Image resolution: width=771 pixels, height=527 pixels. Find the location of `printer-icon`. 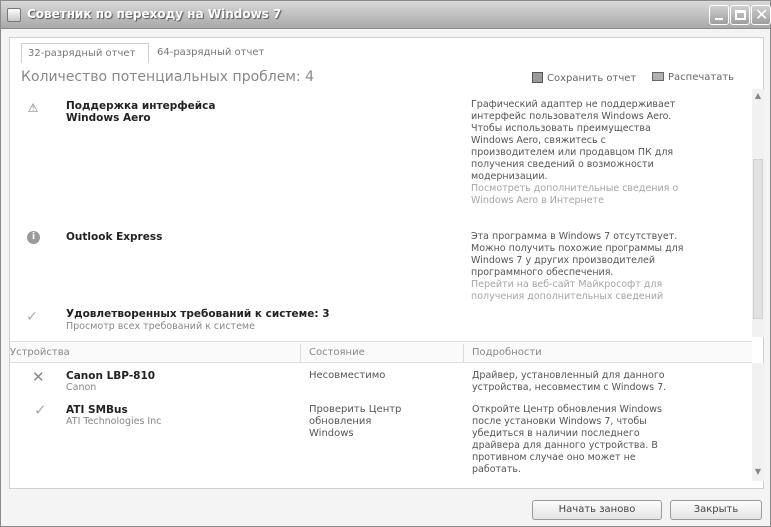

printer-icon is located at coordinates (658, 76).